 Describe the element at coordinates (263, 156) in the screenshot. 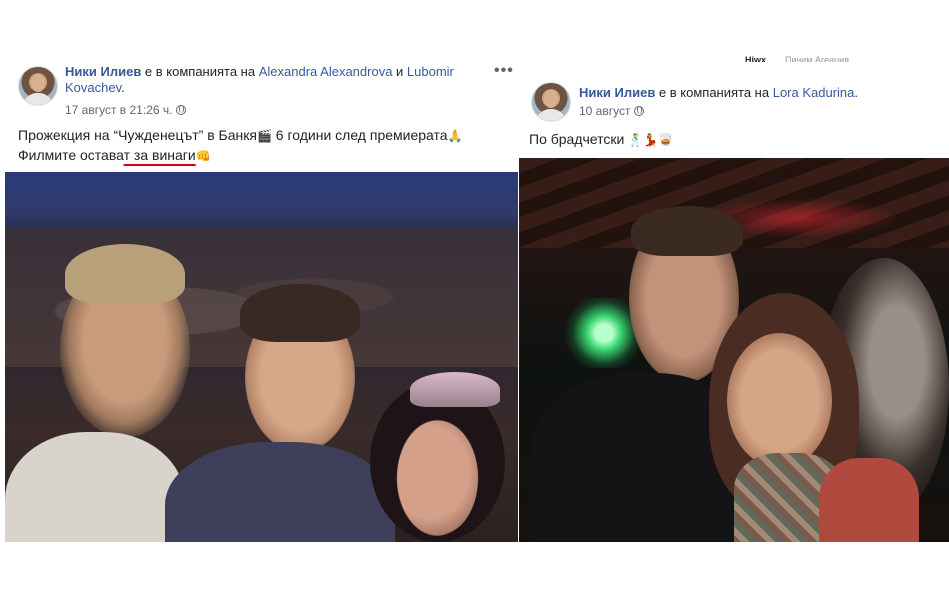

I see `post-text-line-2: Филмите остават за винаги👊` at that location.